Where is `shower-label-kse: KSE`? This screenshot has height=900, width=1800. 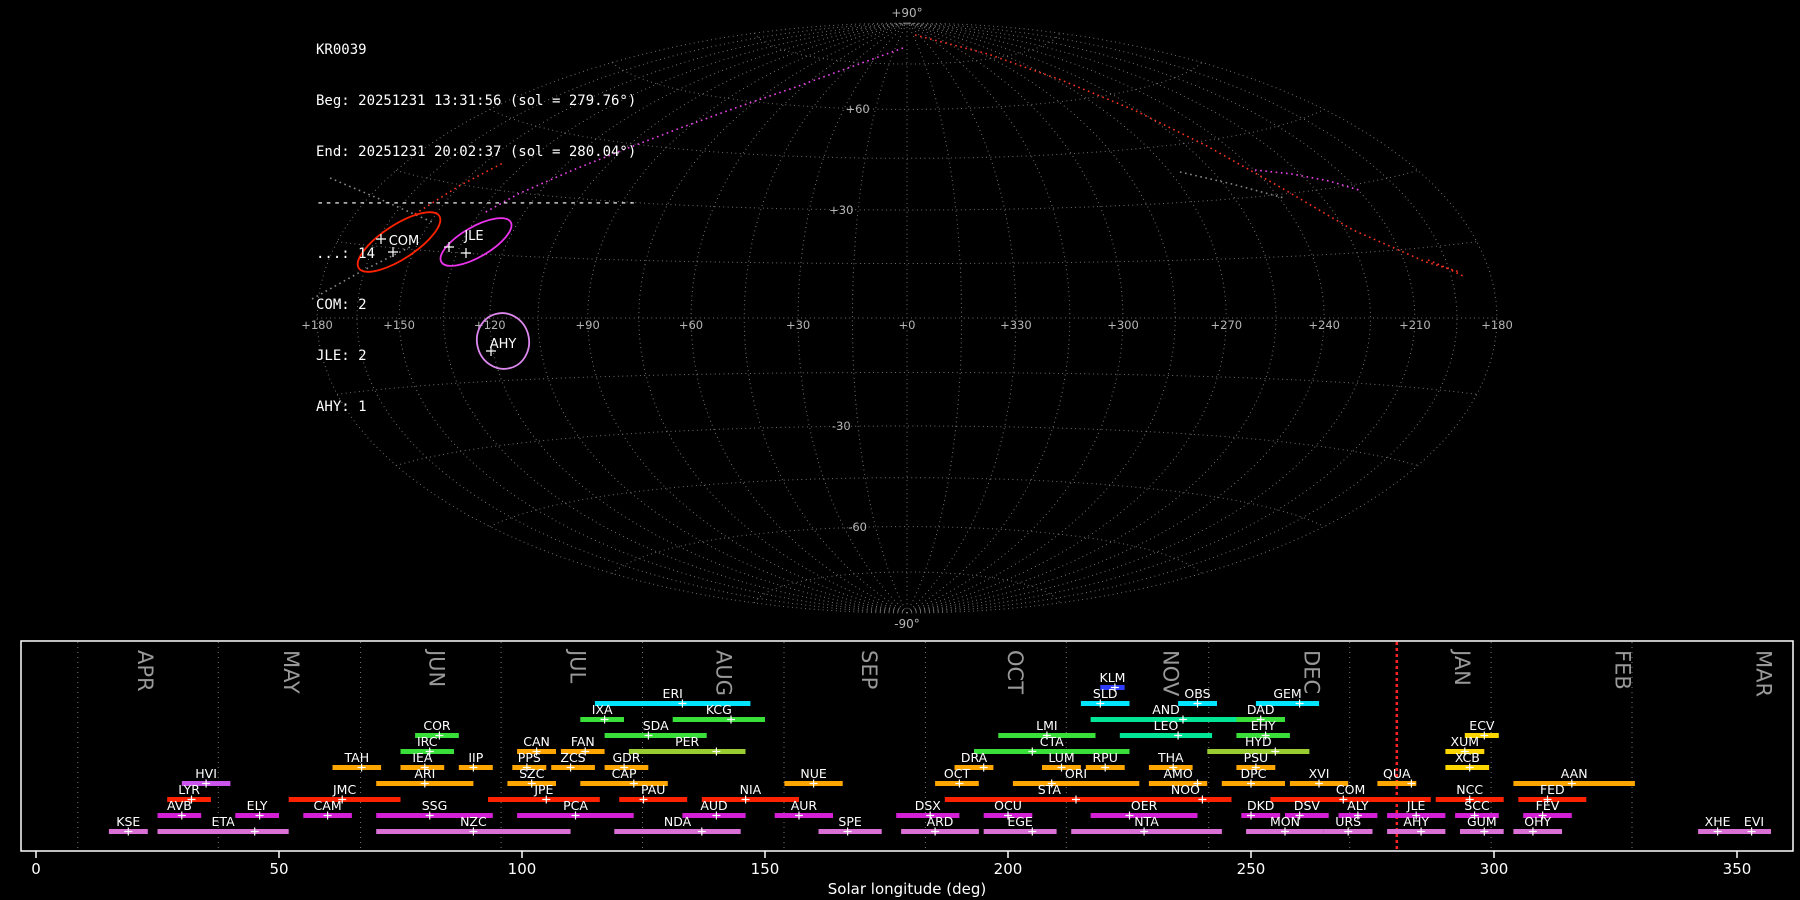 shower-label-kse: KSE is located at coordinates (128, 821).